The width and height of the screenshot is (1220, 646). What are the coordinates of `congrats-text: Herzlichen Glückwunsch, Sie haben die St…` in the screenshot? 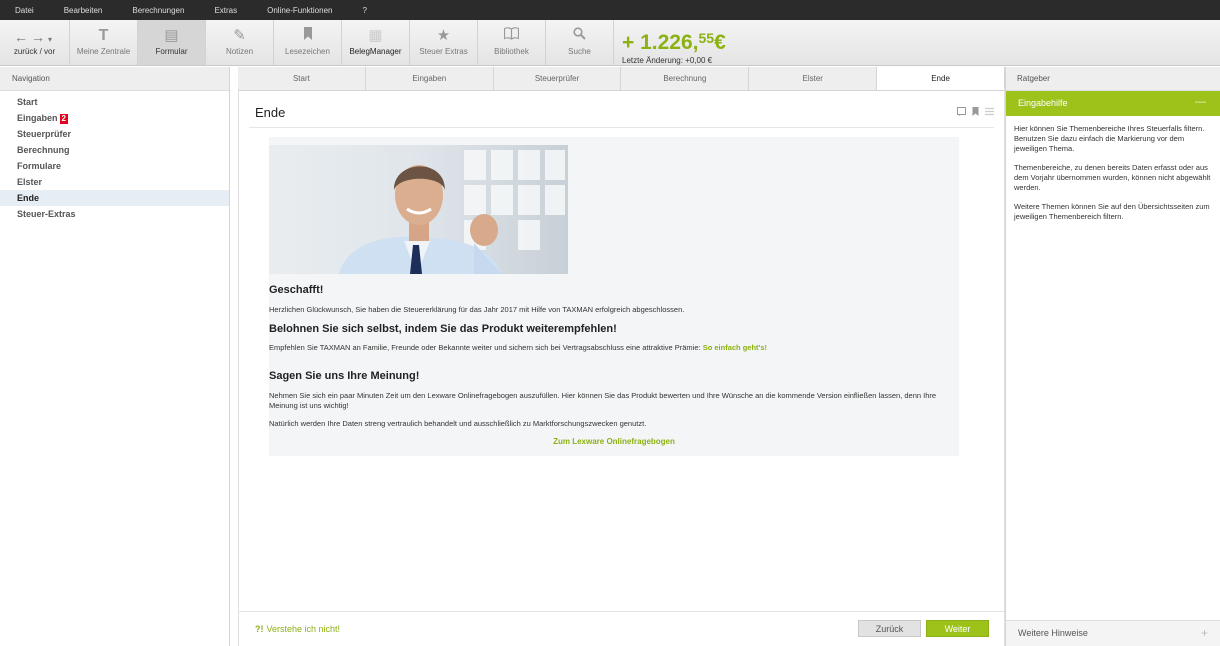 It's located at (477, 309).